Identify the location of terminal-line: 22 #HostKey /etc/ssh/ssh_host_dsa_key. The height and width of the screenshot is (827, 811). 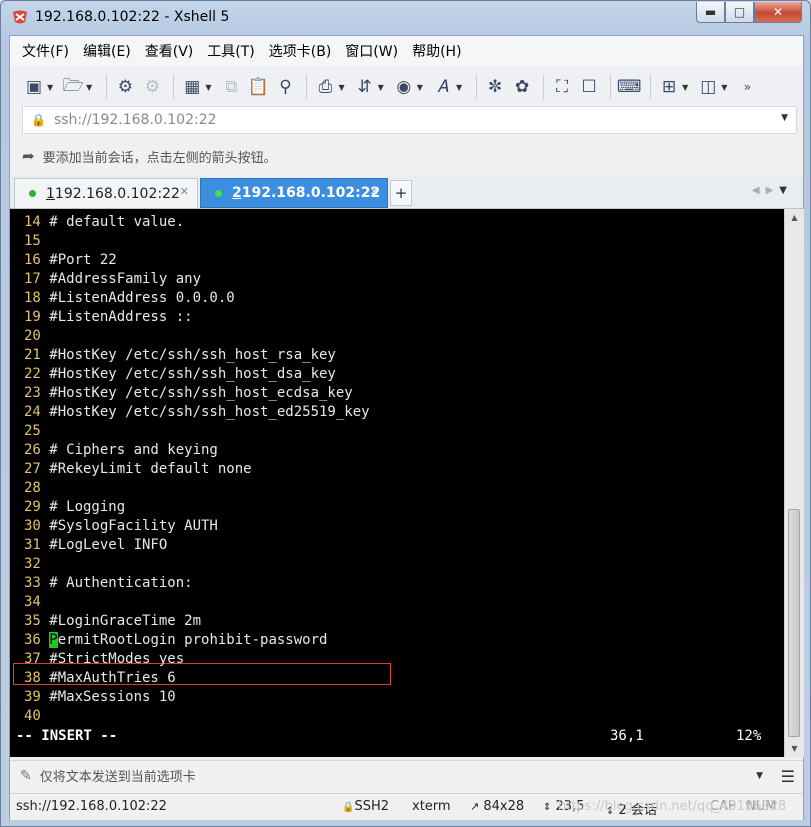
(180, 374).